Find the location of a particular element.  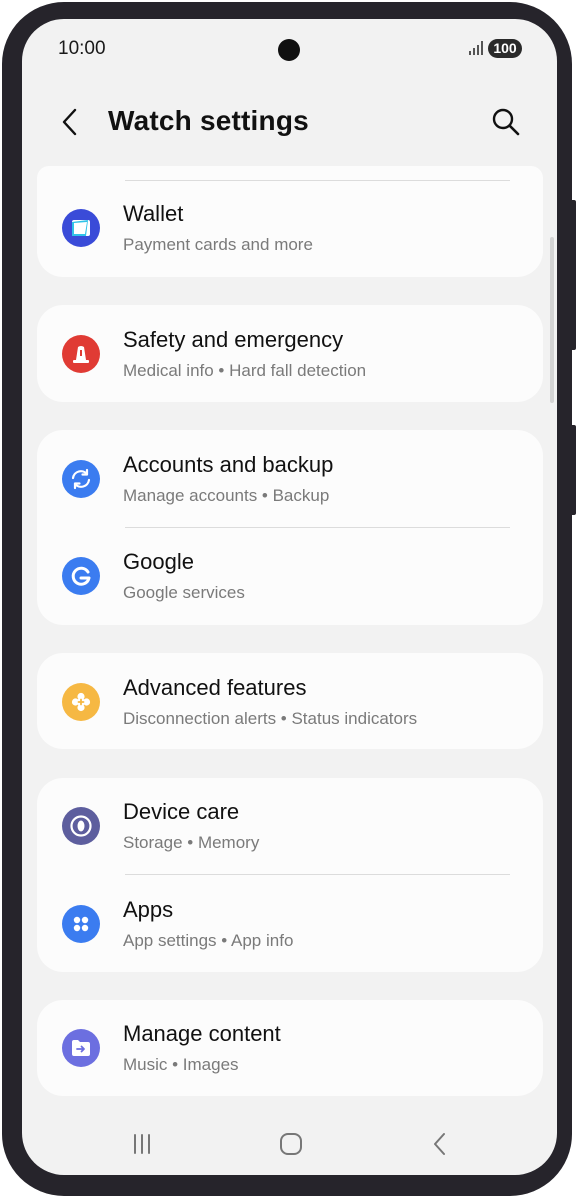

settings-item-device-care: Device care Storage • Memory is located at coordinates (290, 827).